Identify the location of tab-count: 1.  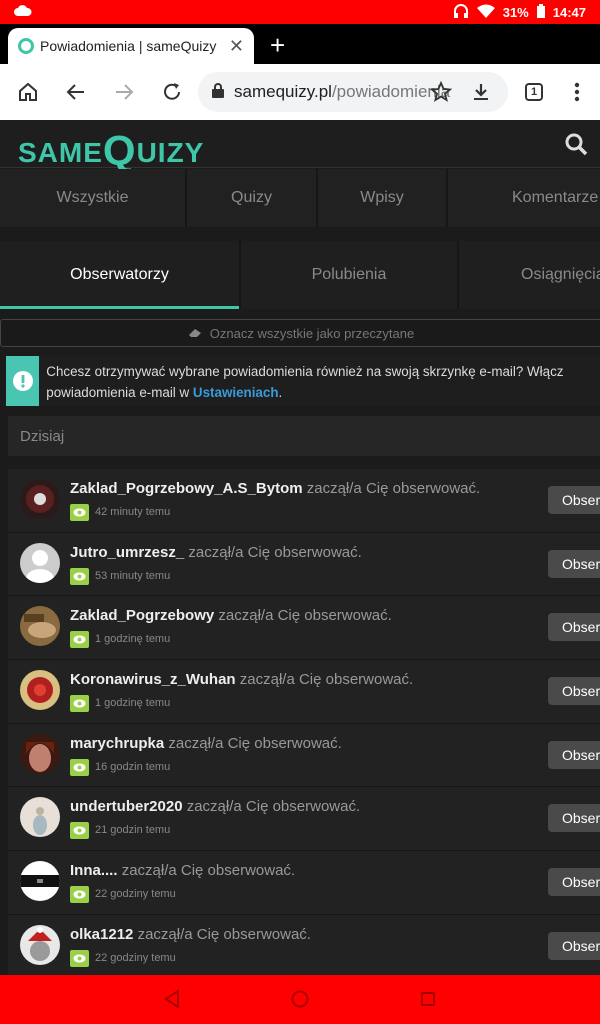
(534, 92).